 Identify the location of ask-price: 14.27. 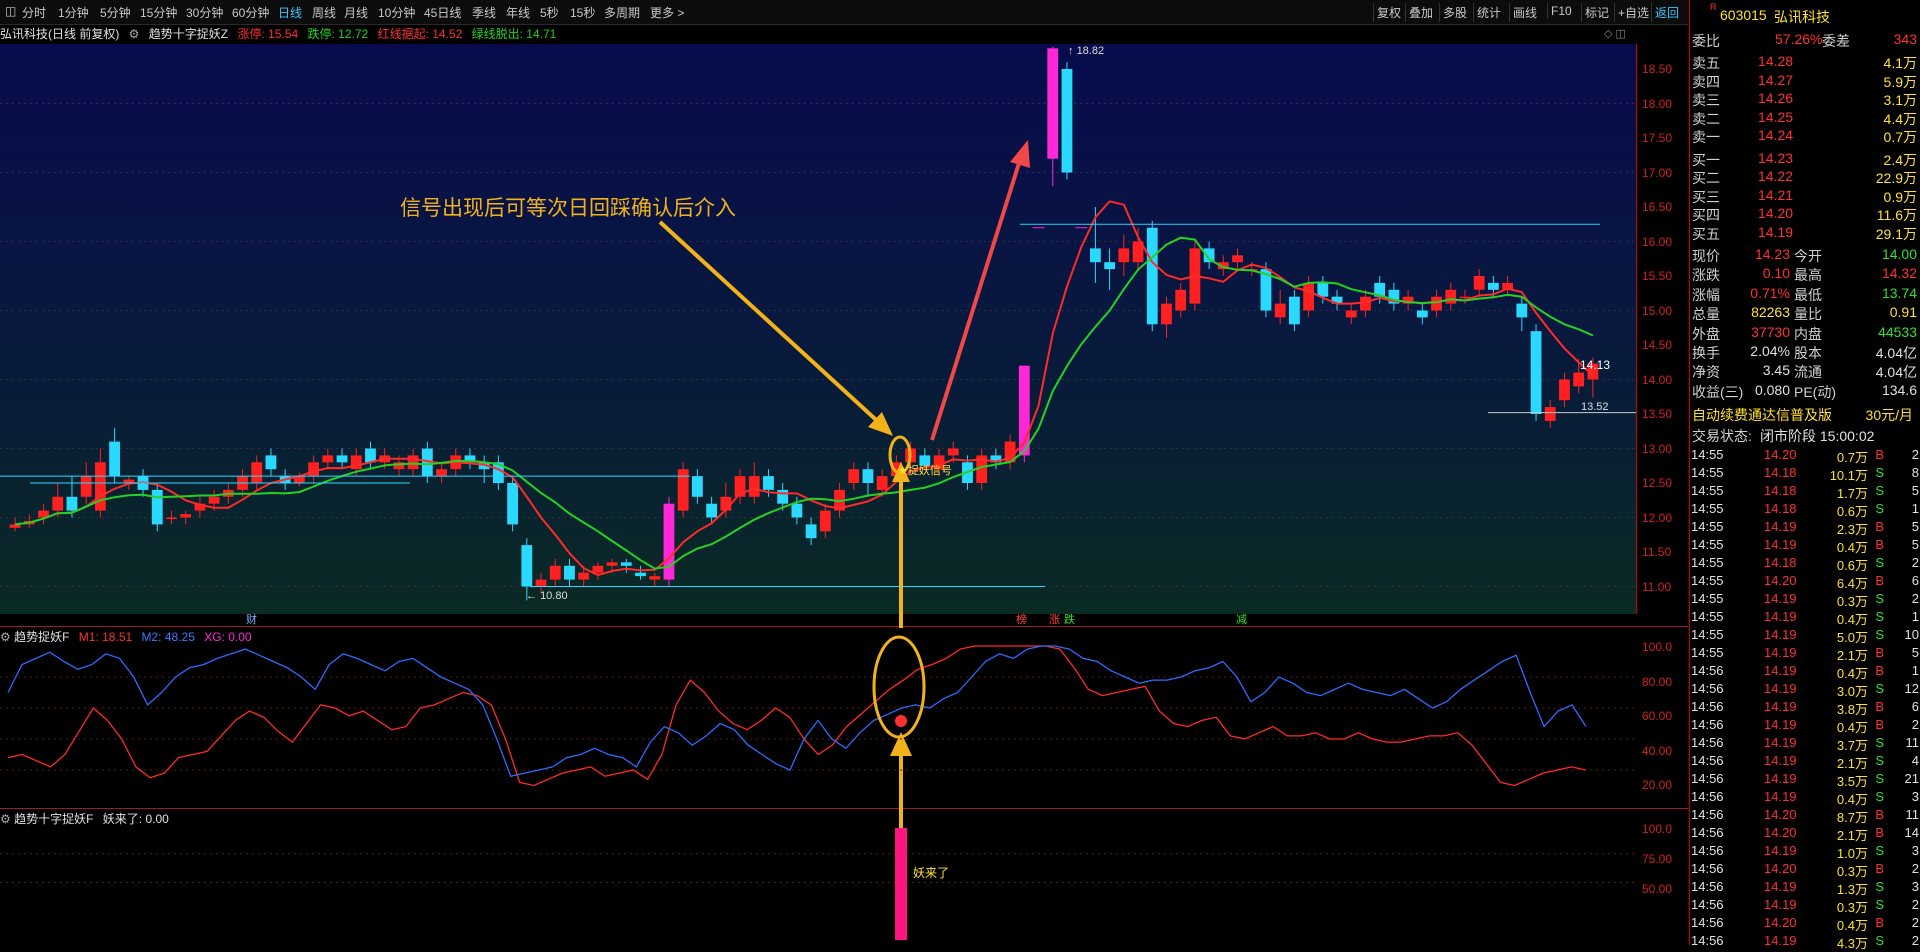
(1776, 79).